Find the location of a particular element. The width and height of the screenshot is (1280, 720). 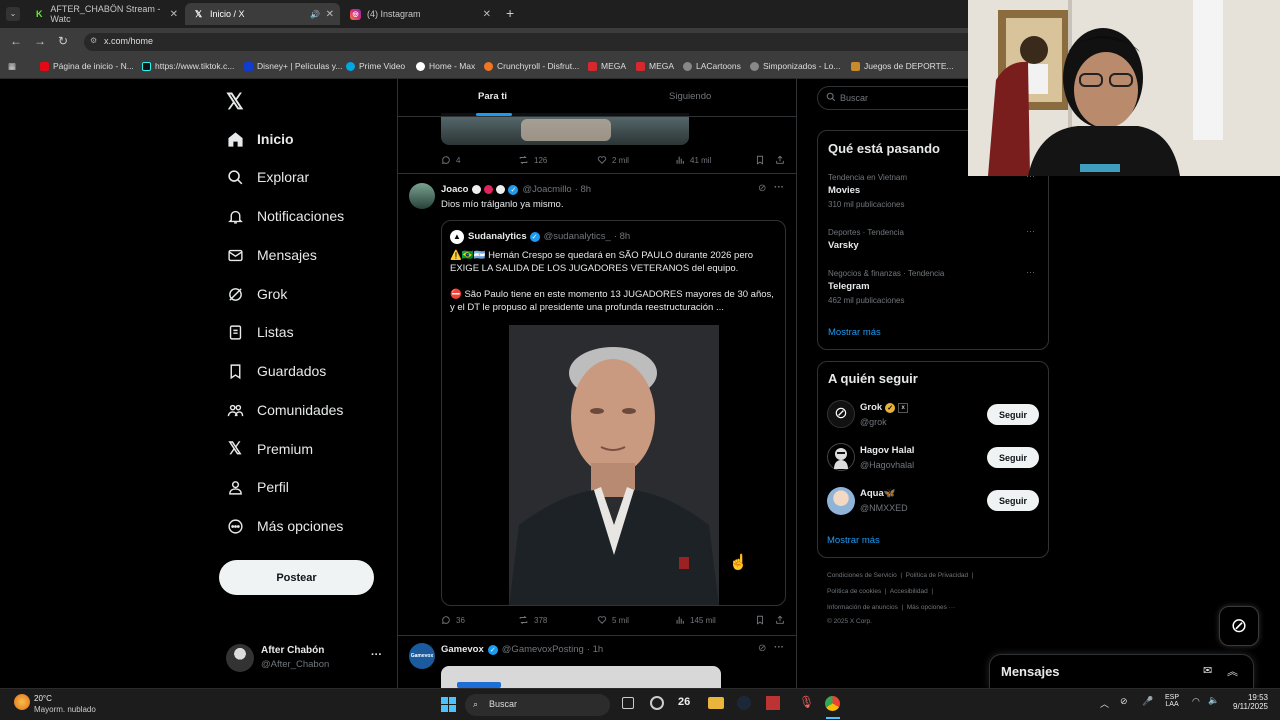

app-26-icon: 26 is located at coordinates (684, 702).